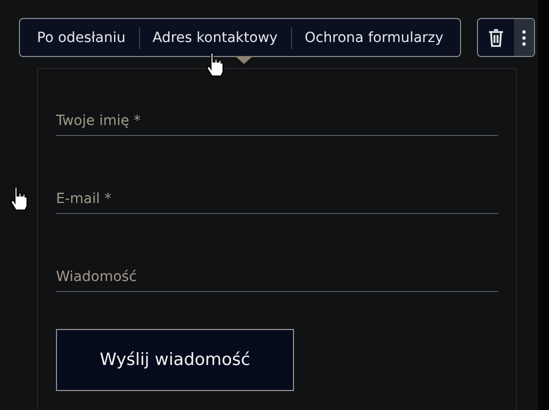 The width and height of the screenshot is (549, 410). I want to click on toolbar-tab: Ochrona formularzy, so click(374, 37).